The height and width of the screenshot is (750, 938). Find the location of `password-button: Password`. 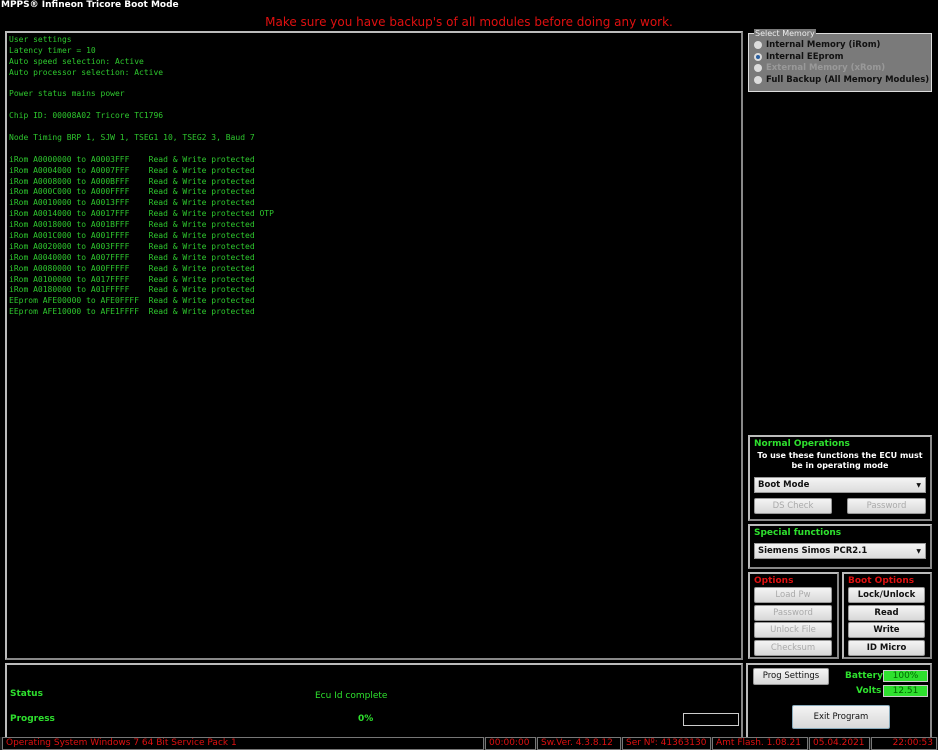

password-button: Password is located at coordinates (886, 506).